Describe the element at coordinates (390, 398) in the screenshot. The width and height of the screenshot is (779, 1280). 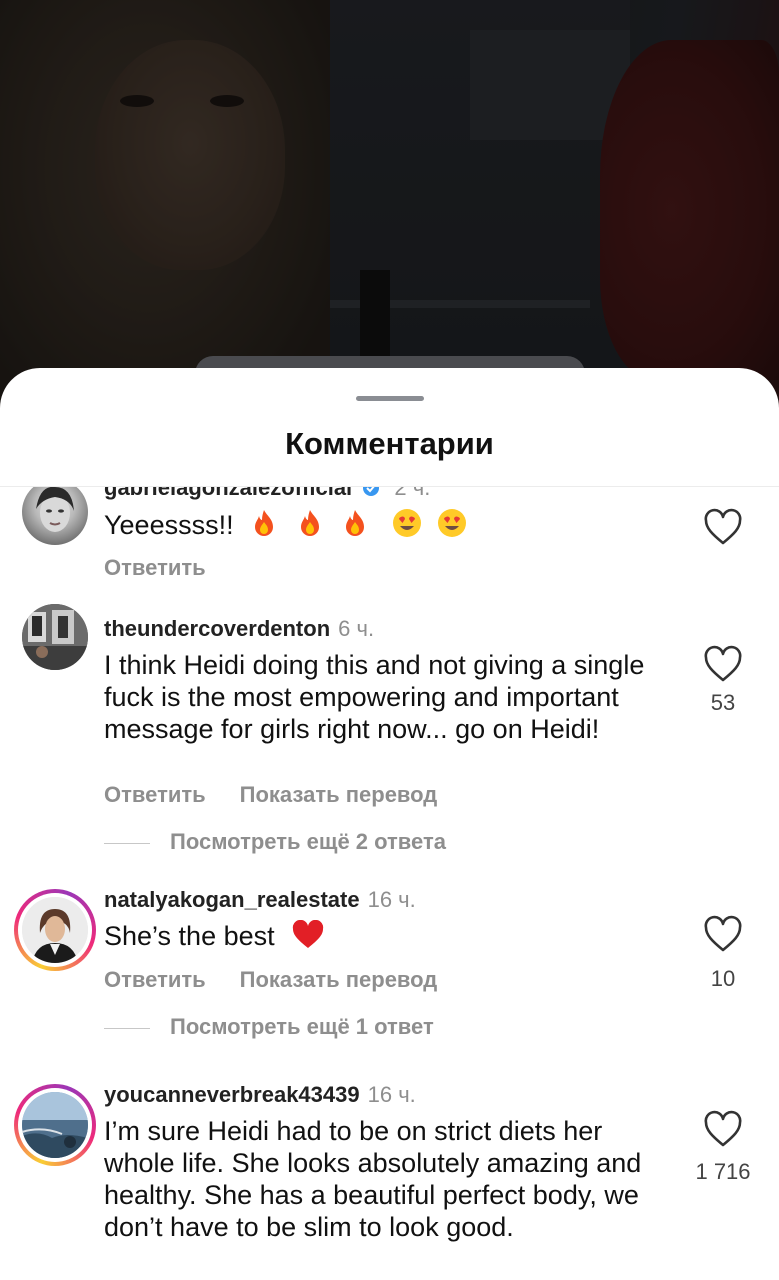
I see `drag-handle` at that location.